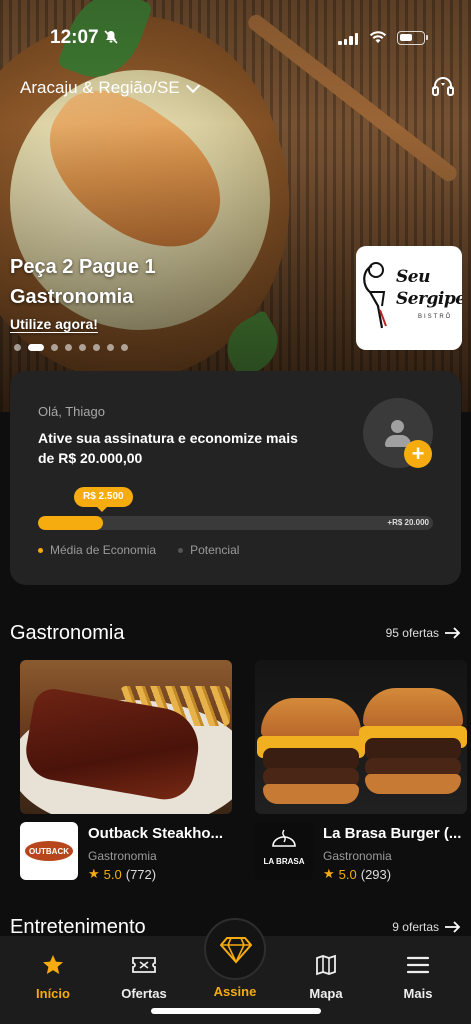 The image size is (471, 1024). What do you see at coordinates (103, 550) in the screenshot?
I see `legend-average: Média de Economia` at bounding box center [103, 550].